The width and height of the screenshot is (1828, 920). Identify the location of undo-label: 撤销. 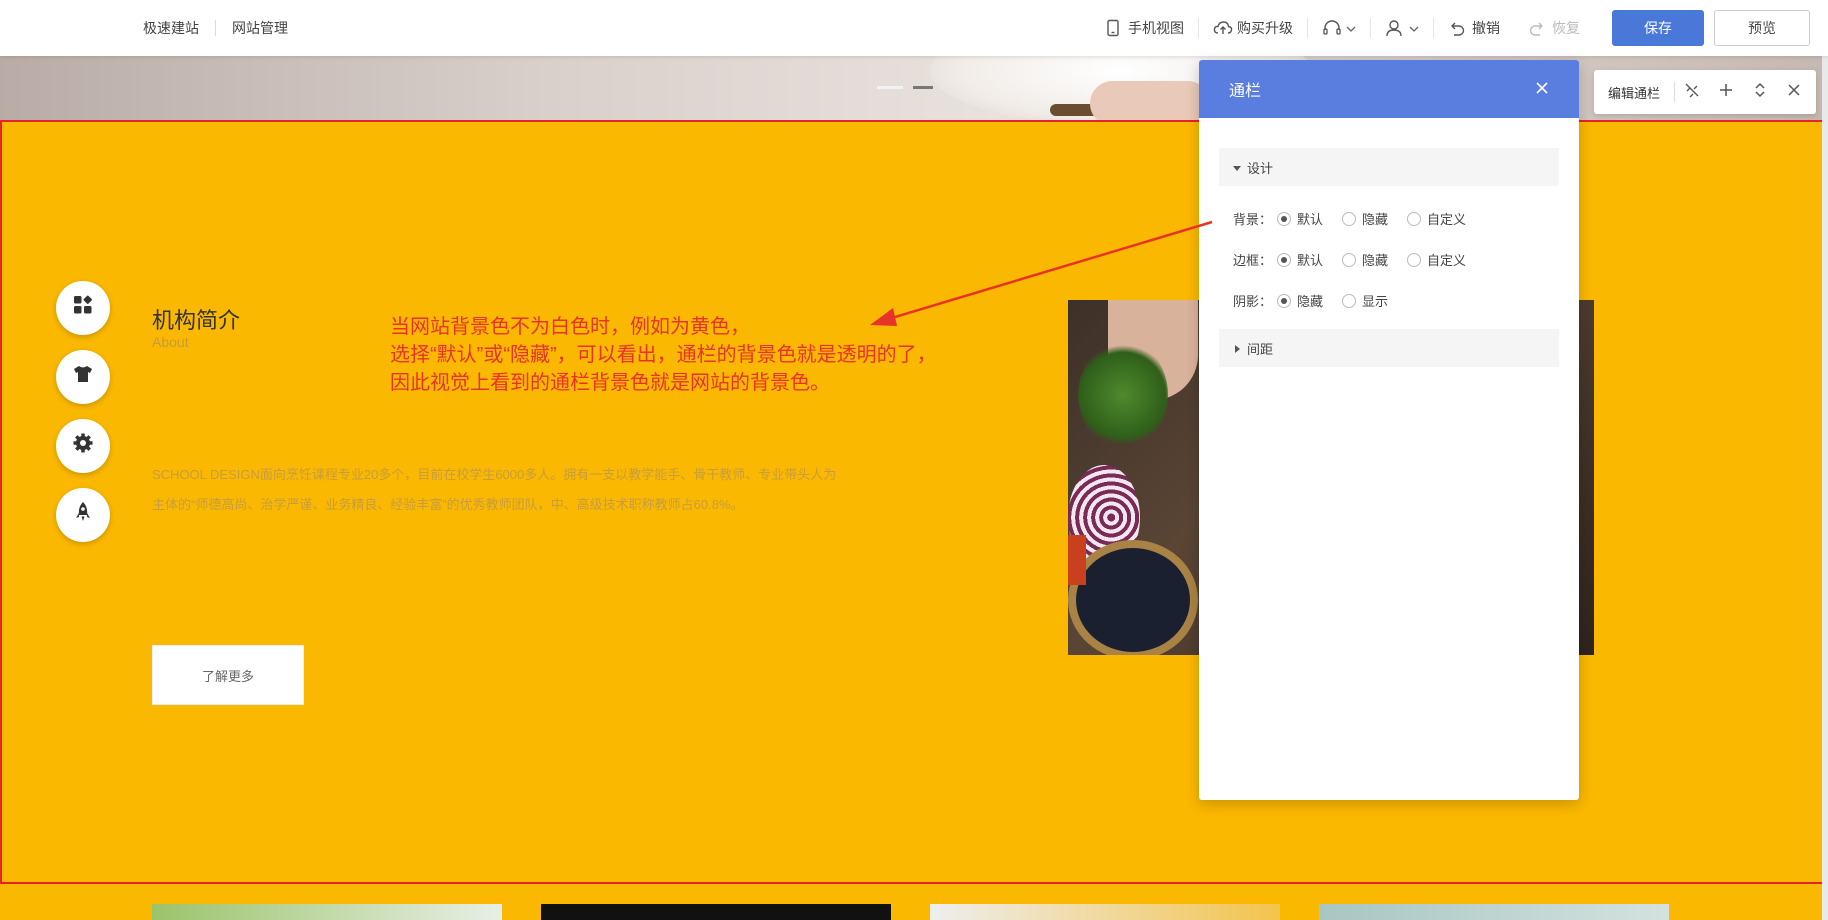
(1486, 28).